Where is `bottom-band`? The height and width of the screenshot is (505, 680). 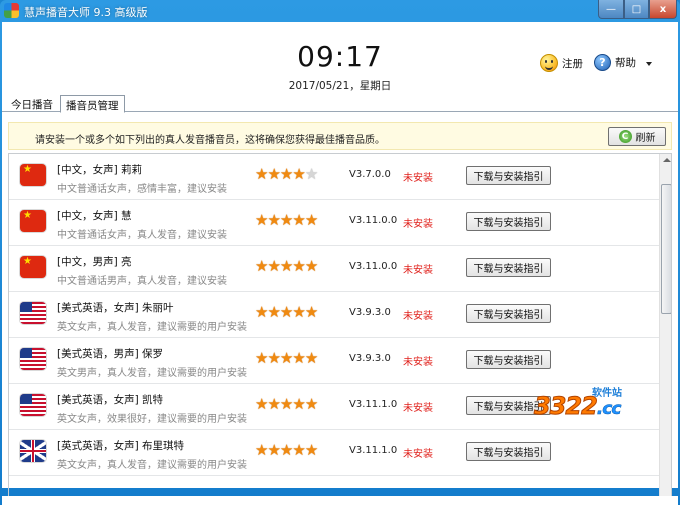
bottom-band is located at coordinates (340, 500).